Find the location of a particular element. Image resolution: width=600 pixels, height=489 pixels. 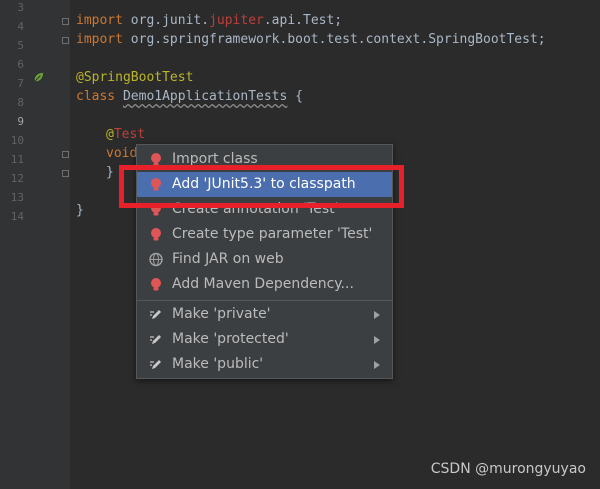

line-number: 4 is located at coordinates (20, 26).